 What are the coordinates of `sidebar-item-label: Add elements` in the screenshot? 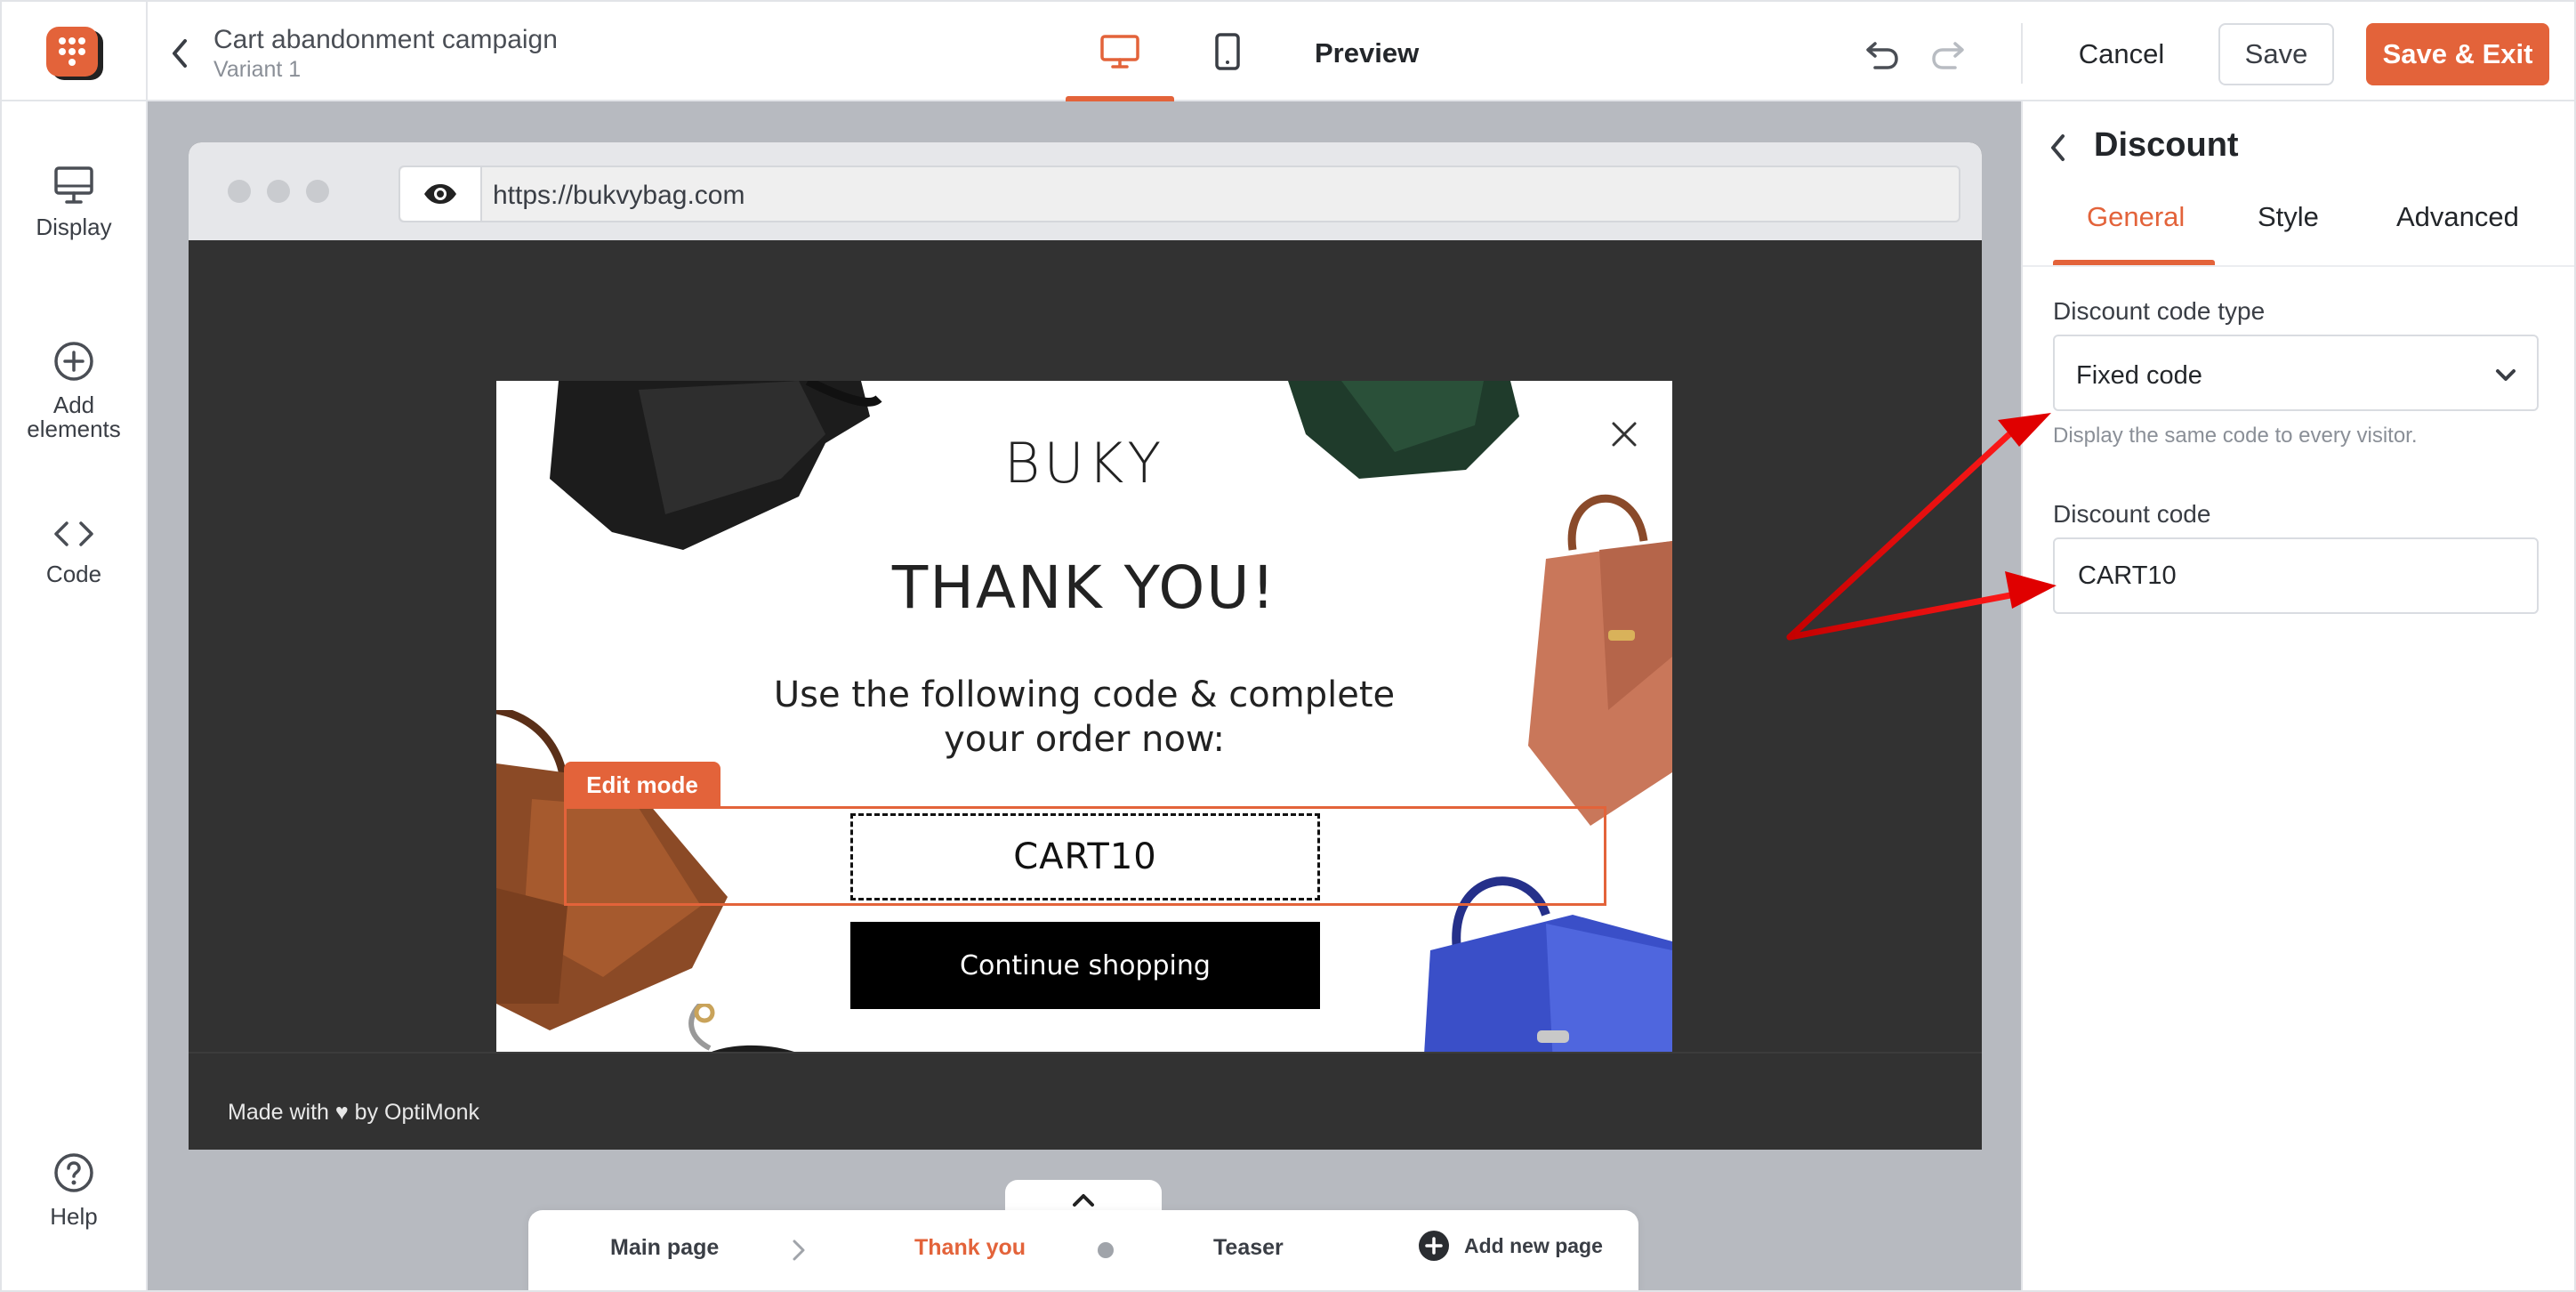 It's located at (74, 417).